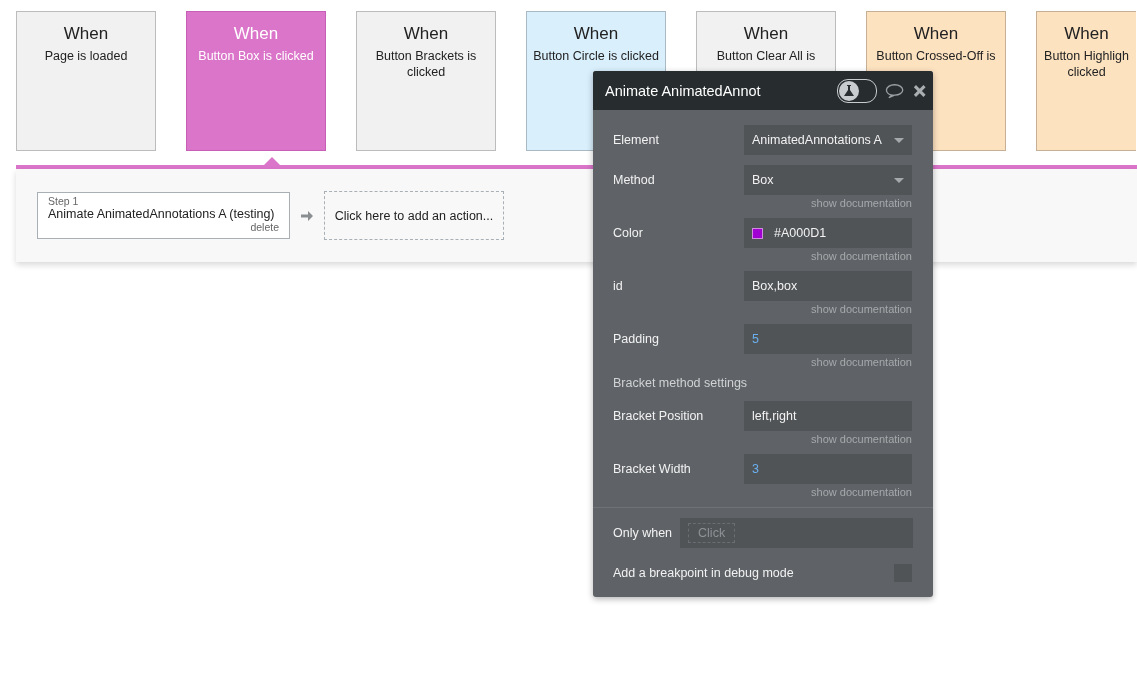 This screenshot has height=675, width=1137. I want to click on event-description: Page is loaded, so click(86, 56).